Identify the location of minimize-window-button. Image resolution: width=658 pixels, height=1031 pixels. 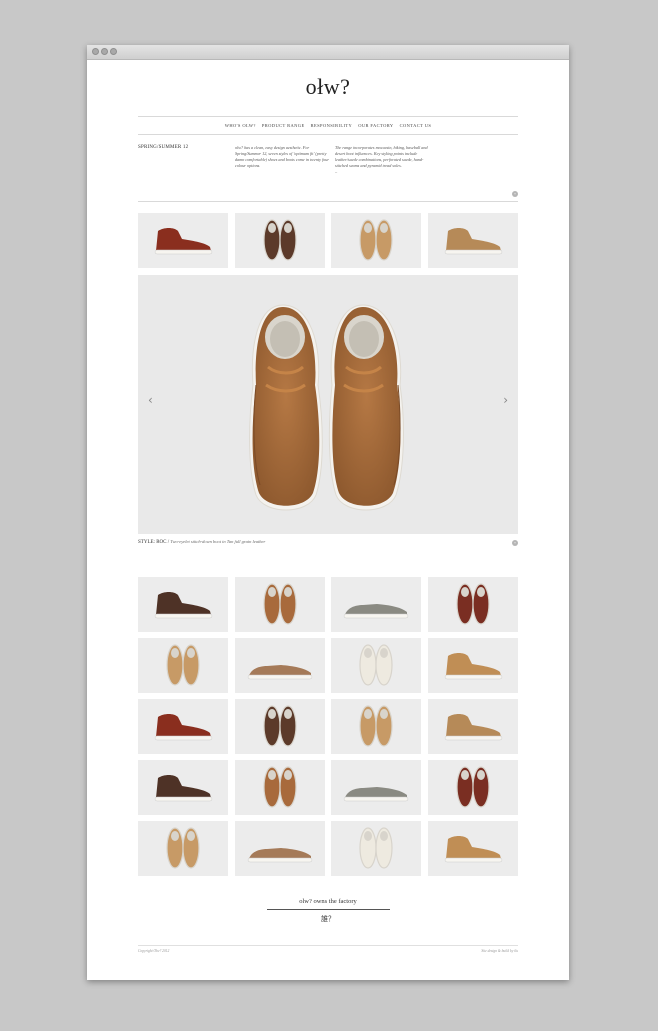
(104, 51).